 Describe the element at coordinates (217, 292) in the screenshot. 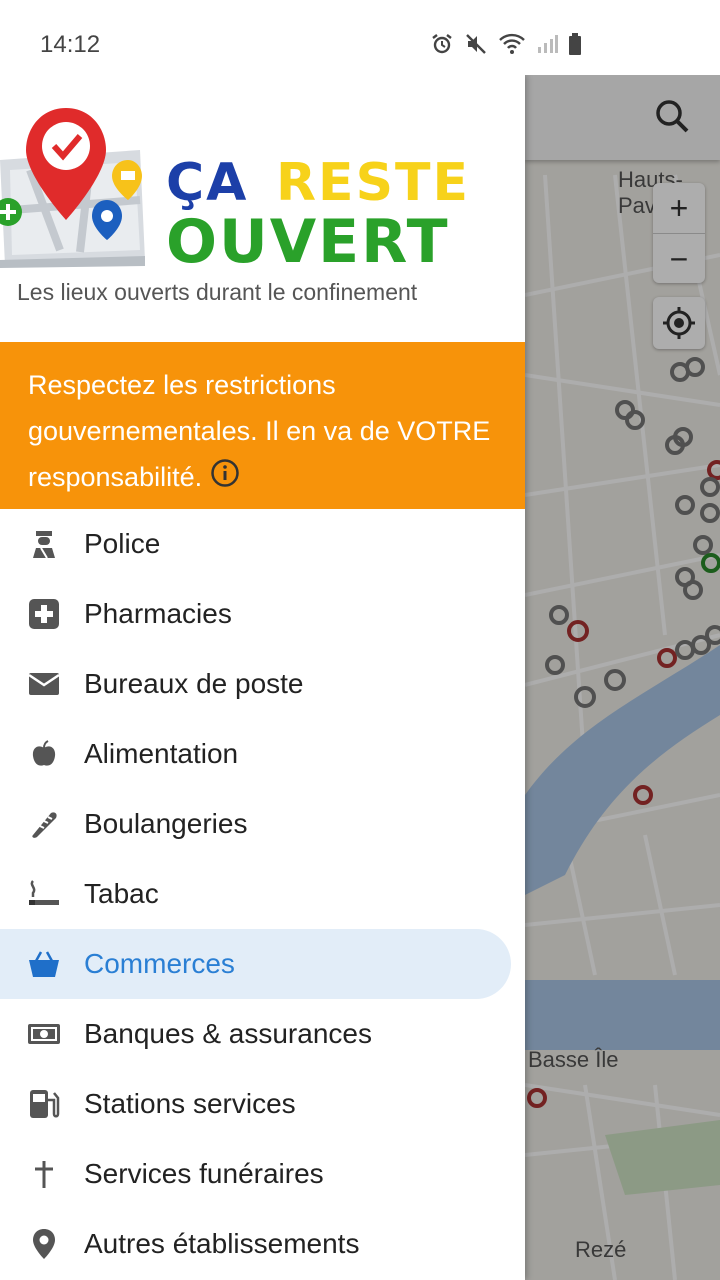

I see `app-tagline: Les lieux ouverts durant le confinement` at that location.